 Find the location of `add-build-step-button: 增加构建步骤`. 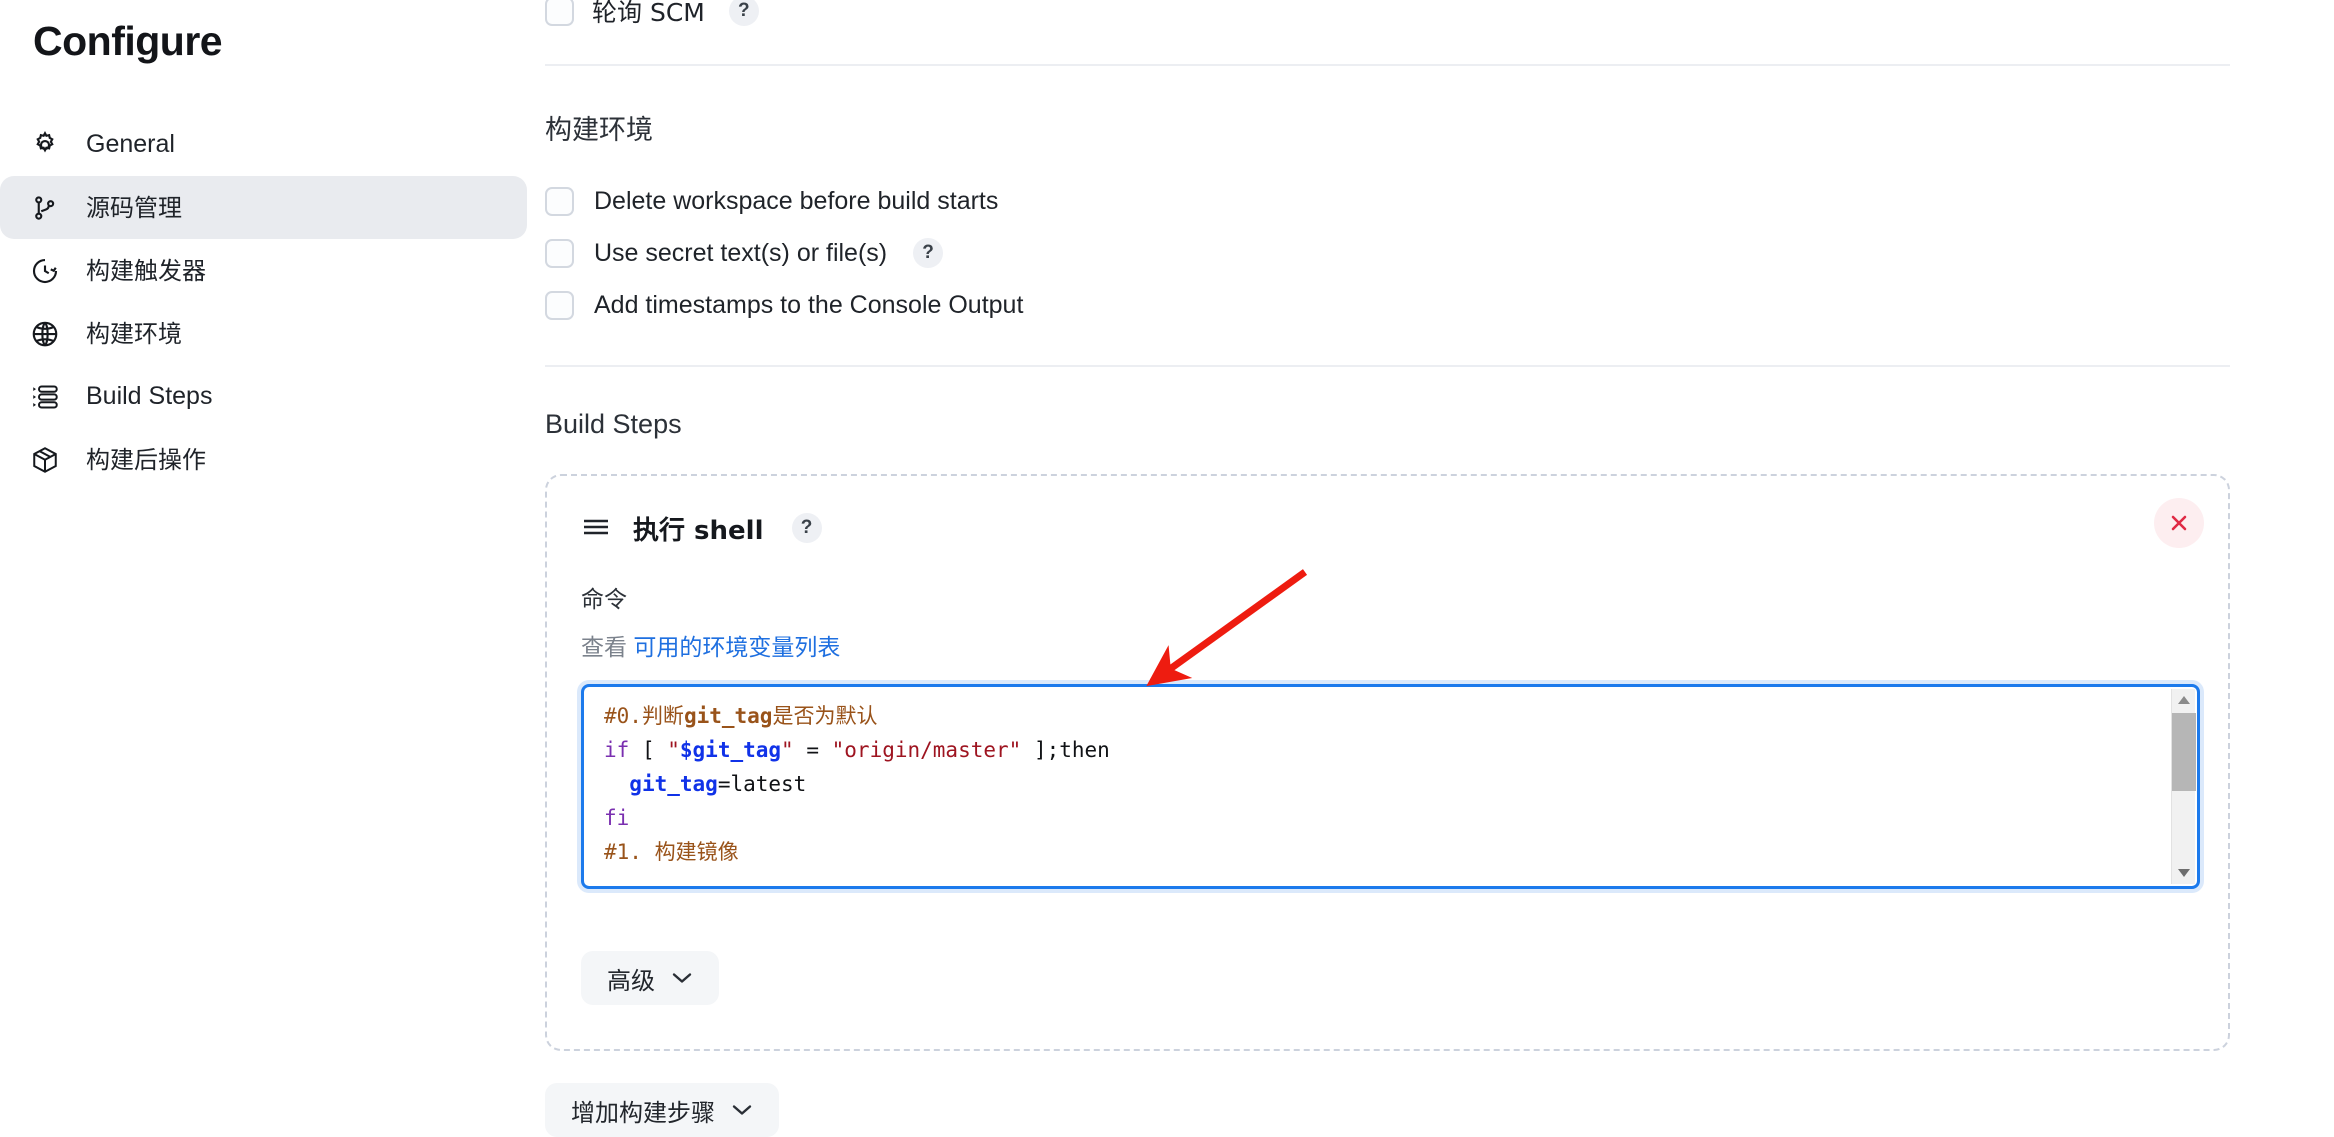

add-build-step-button: 增加构建步骤 is located at coordinates (662, 1110).